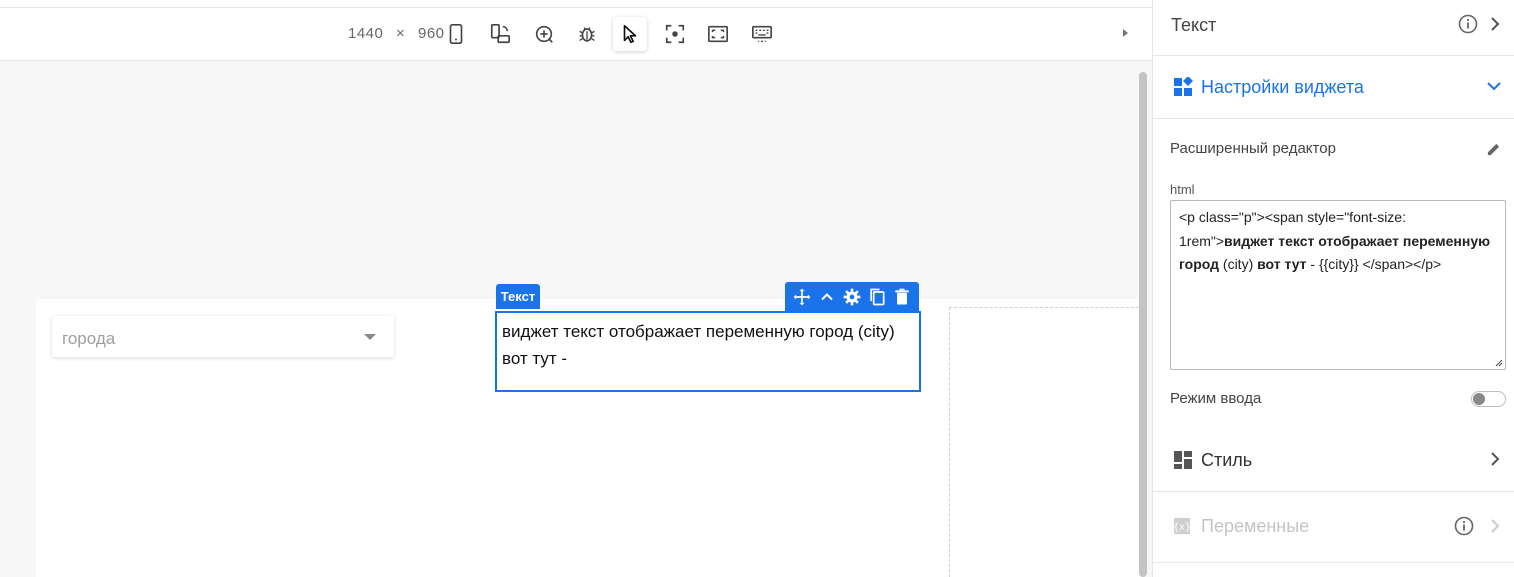 This screenshot has height=577, width=1514. What do you see at coordinates (1183, 86) in the screenshot?
I see `widgets-icon` at bounding box center [1183, 86].